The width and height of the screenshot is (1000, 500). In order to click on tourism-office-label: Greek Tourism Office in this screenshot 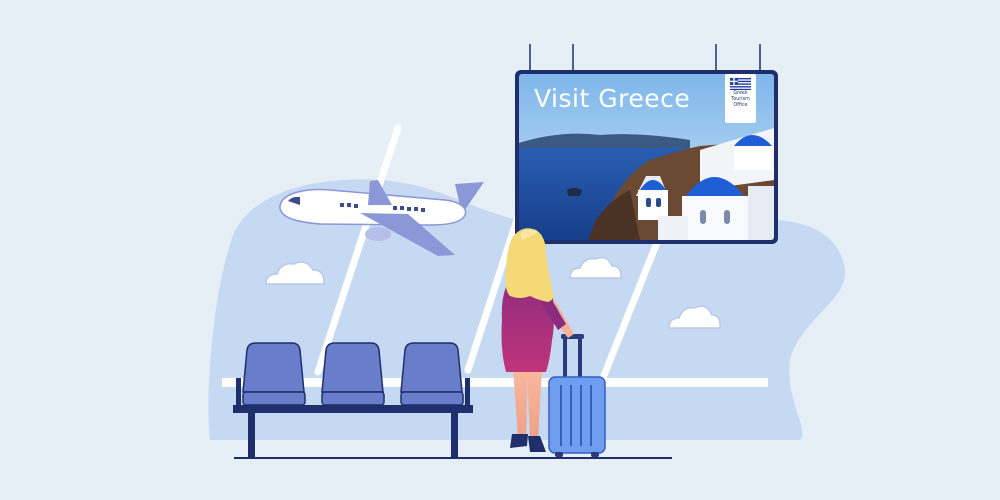, I will do `click(740, 100)`.